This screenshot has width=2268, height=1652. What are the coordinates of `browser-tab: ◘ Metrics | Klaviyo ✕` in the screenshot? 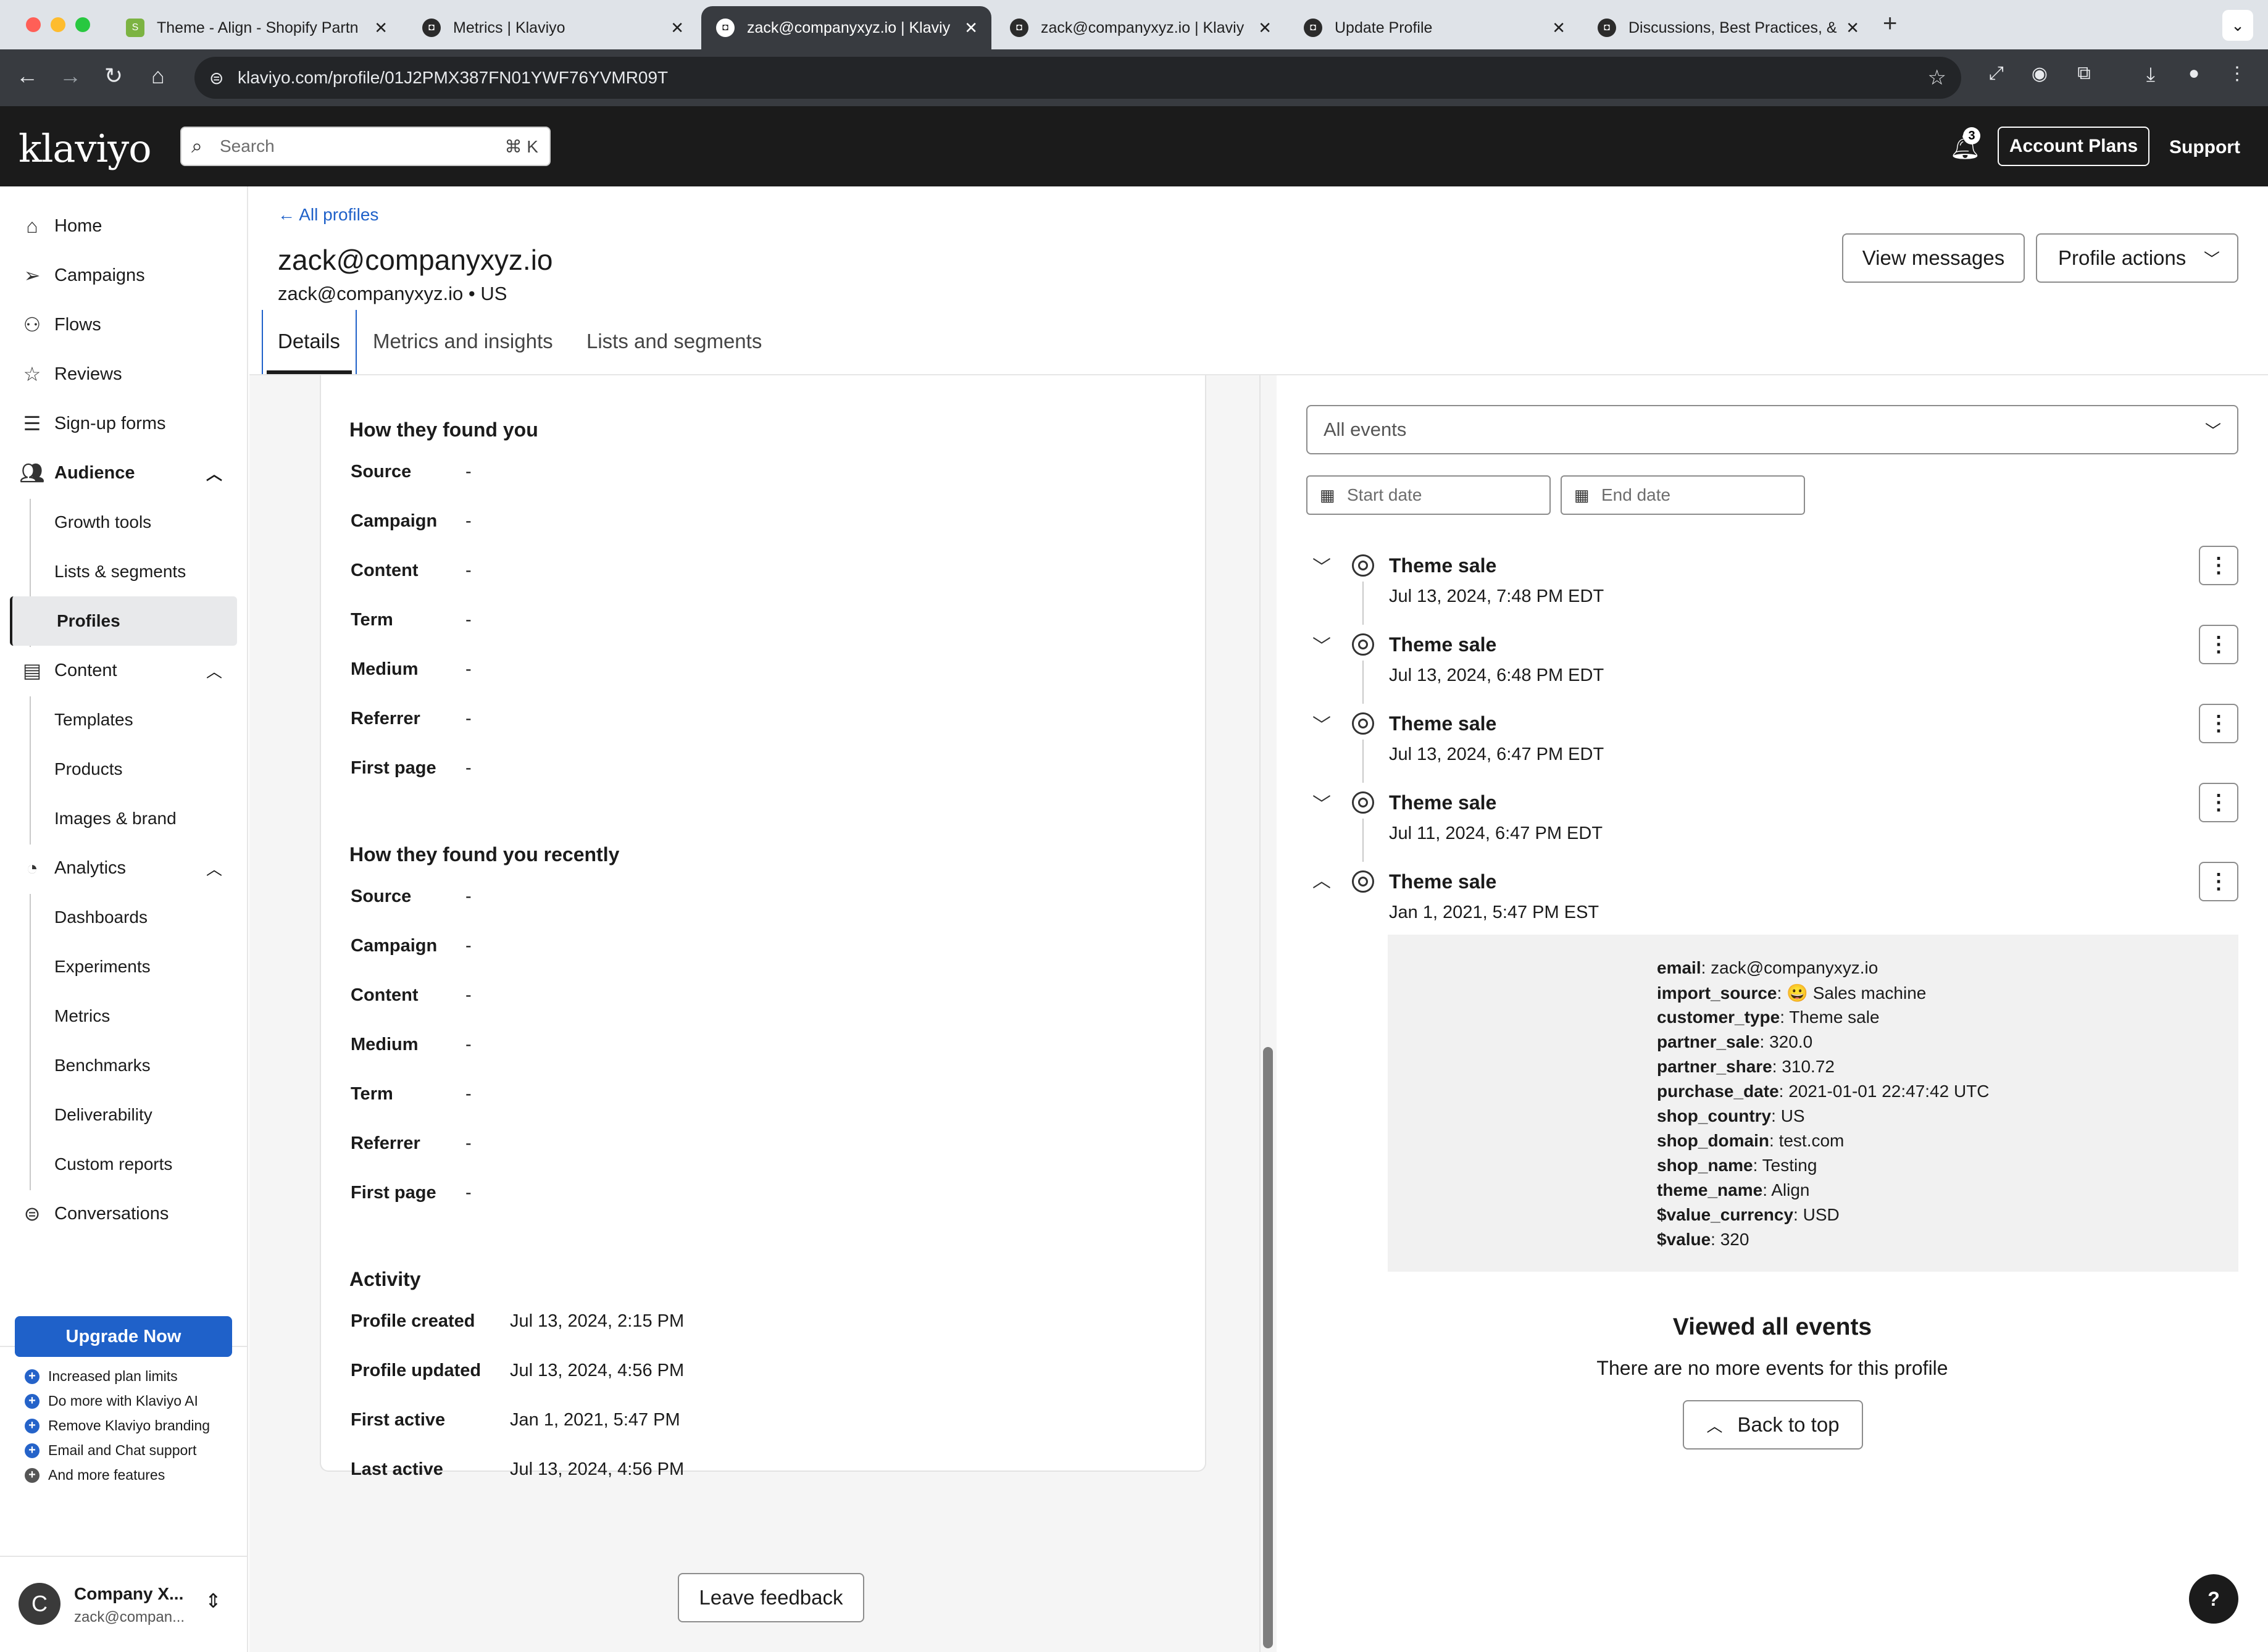 It's located at (552, 28).